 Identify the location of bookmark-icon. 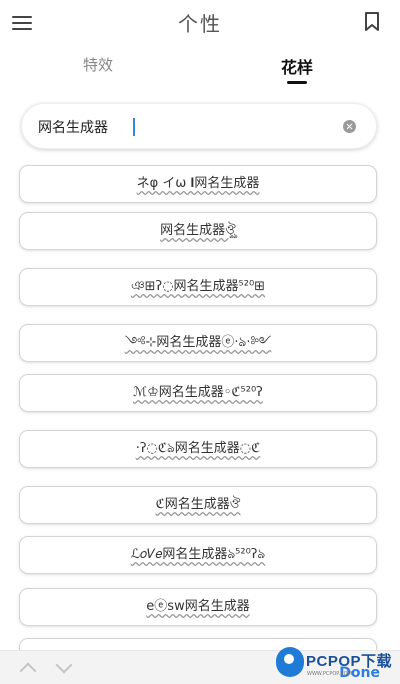
(372, 22).